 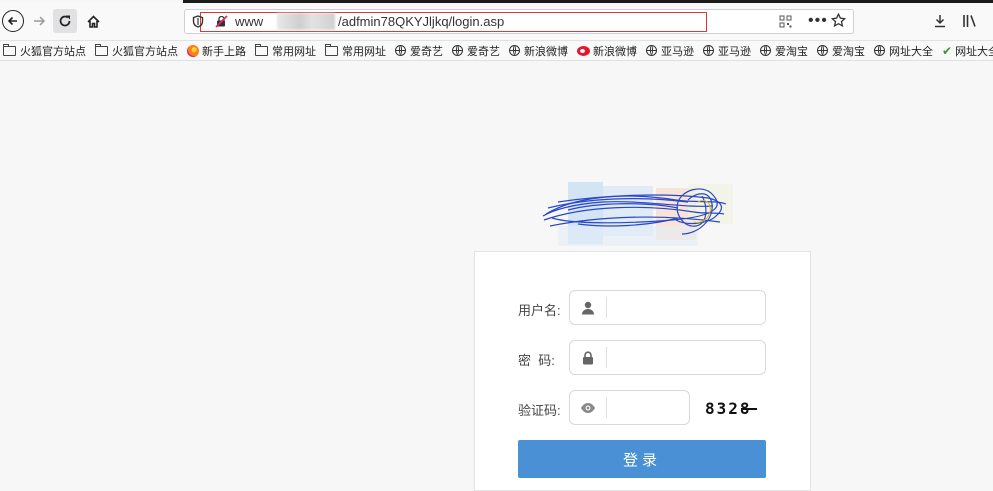 I want to click on page-actions-menu-icon: •••, so click(x=818, y=21).